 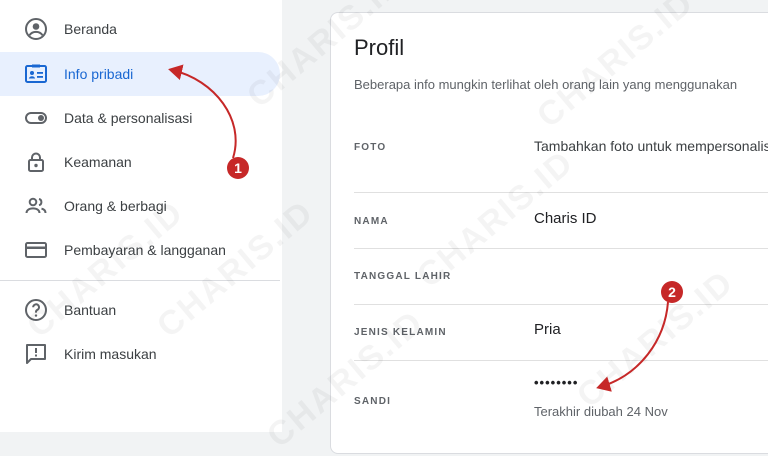 I want to click on profile-row-jenis-kelamin: JENIS KELAMIN Pria, so click(x=549, y=333).